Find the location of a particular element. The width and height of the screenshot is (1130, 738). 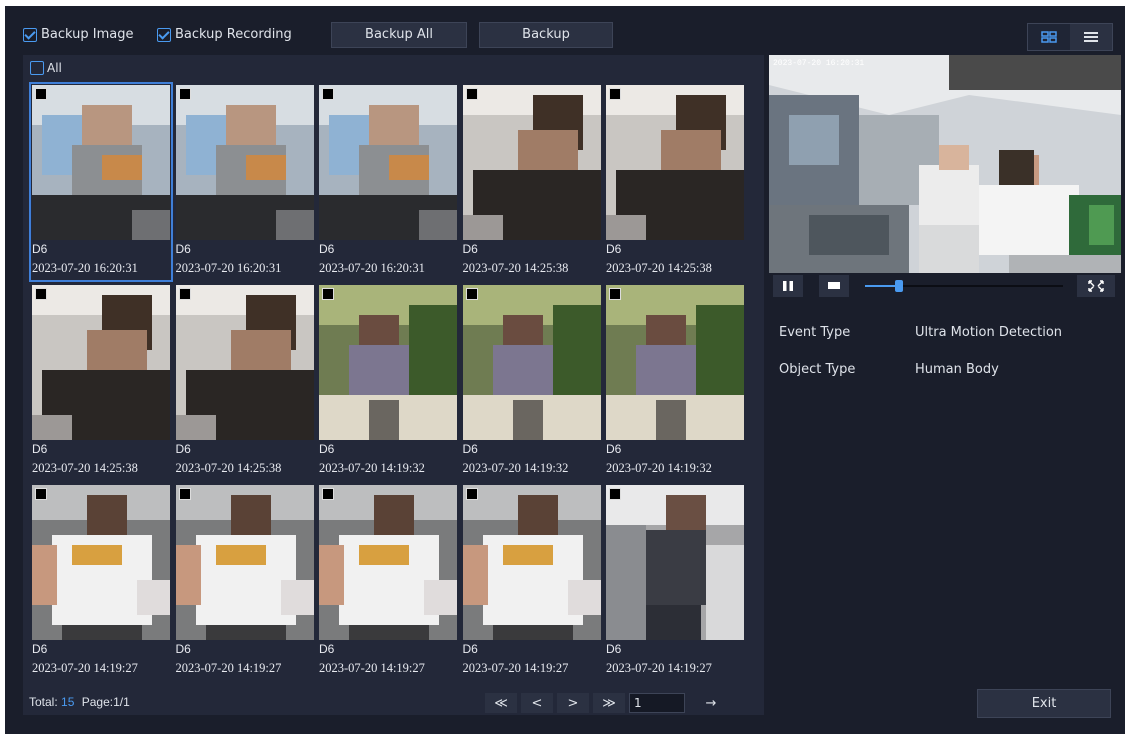

expand-arrows-icon is located at coordinates (1096, 286).